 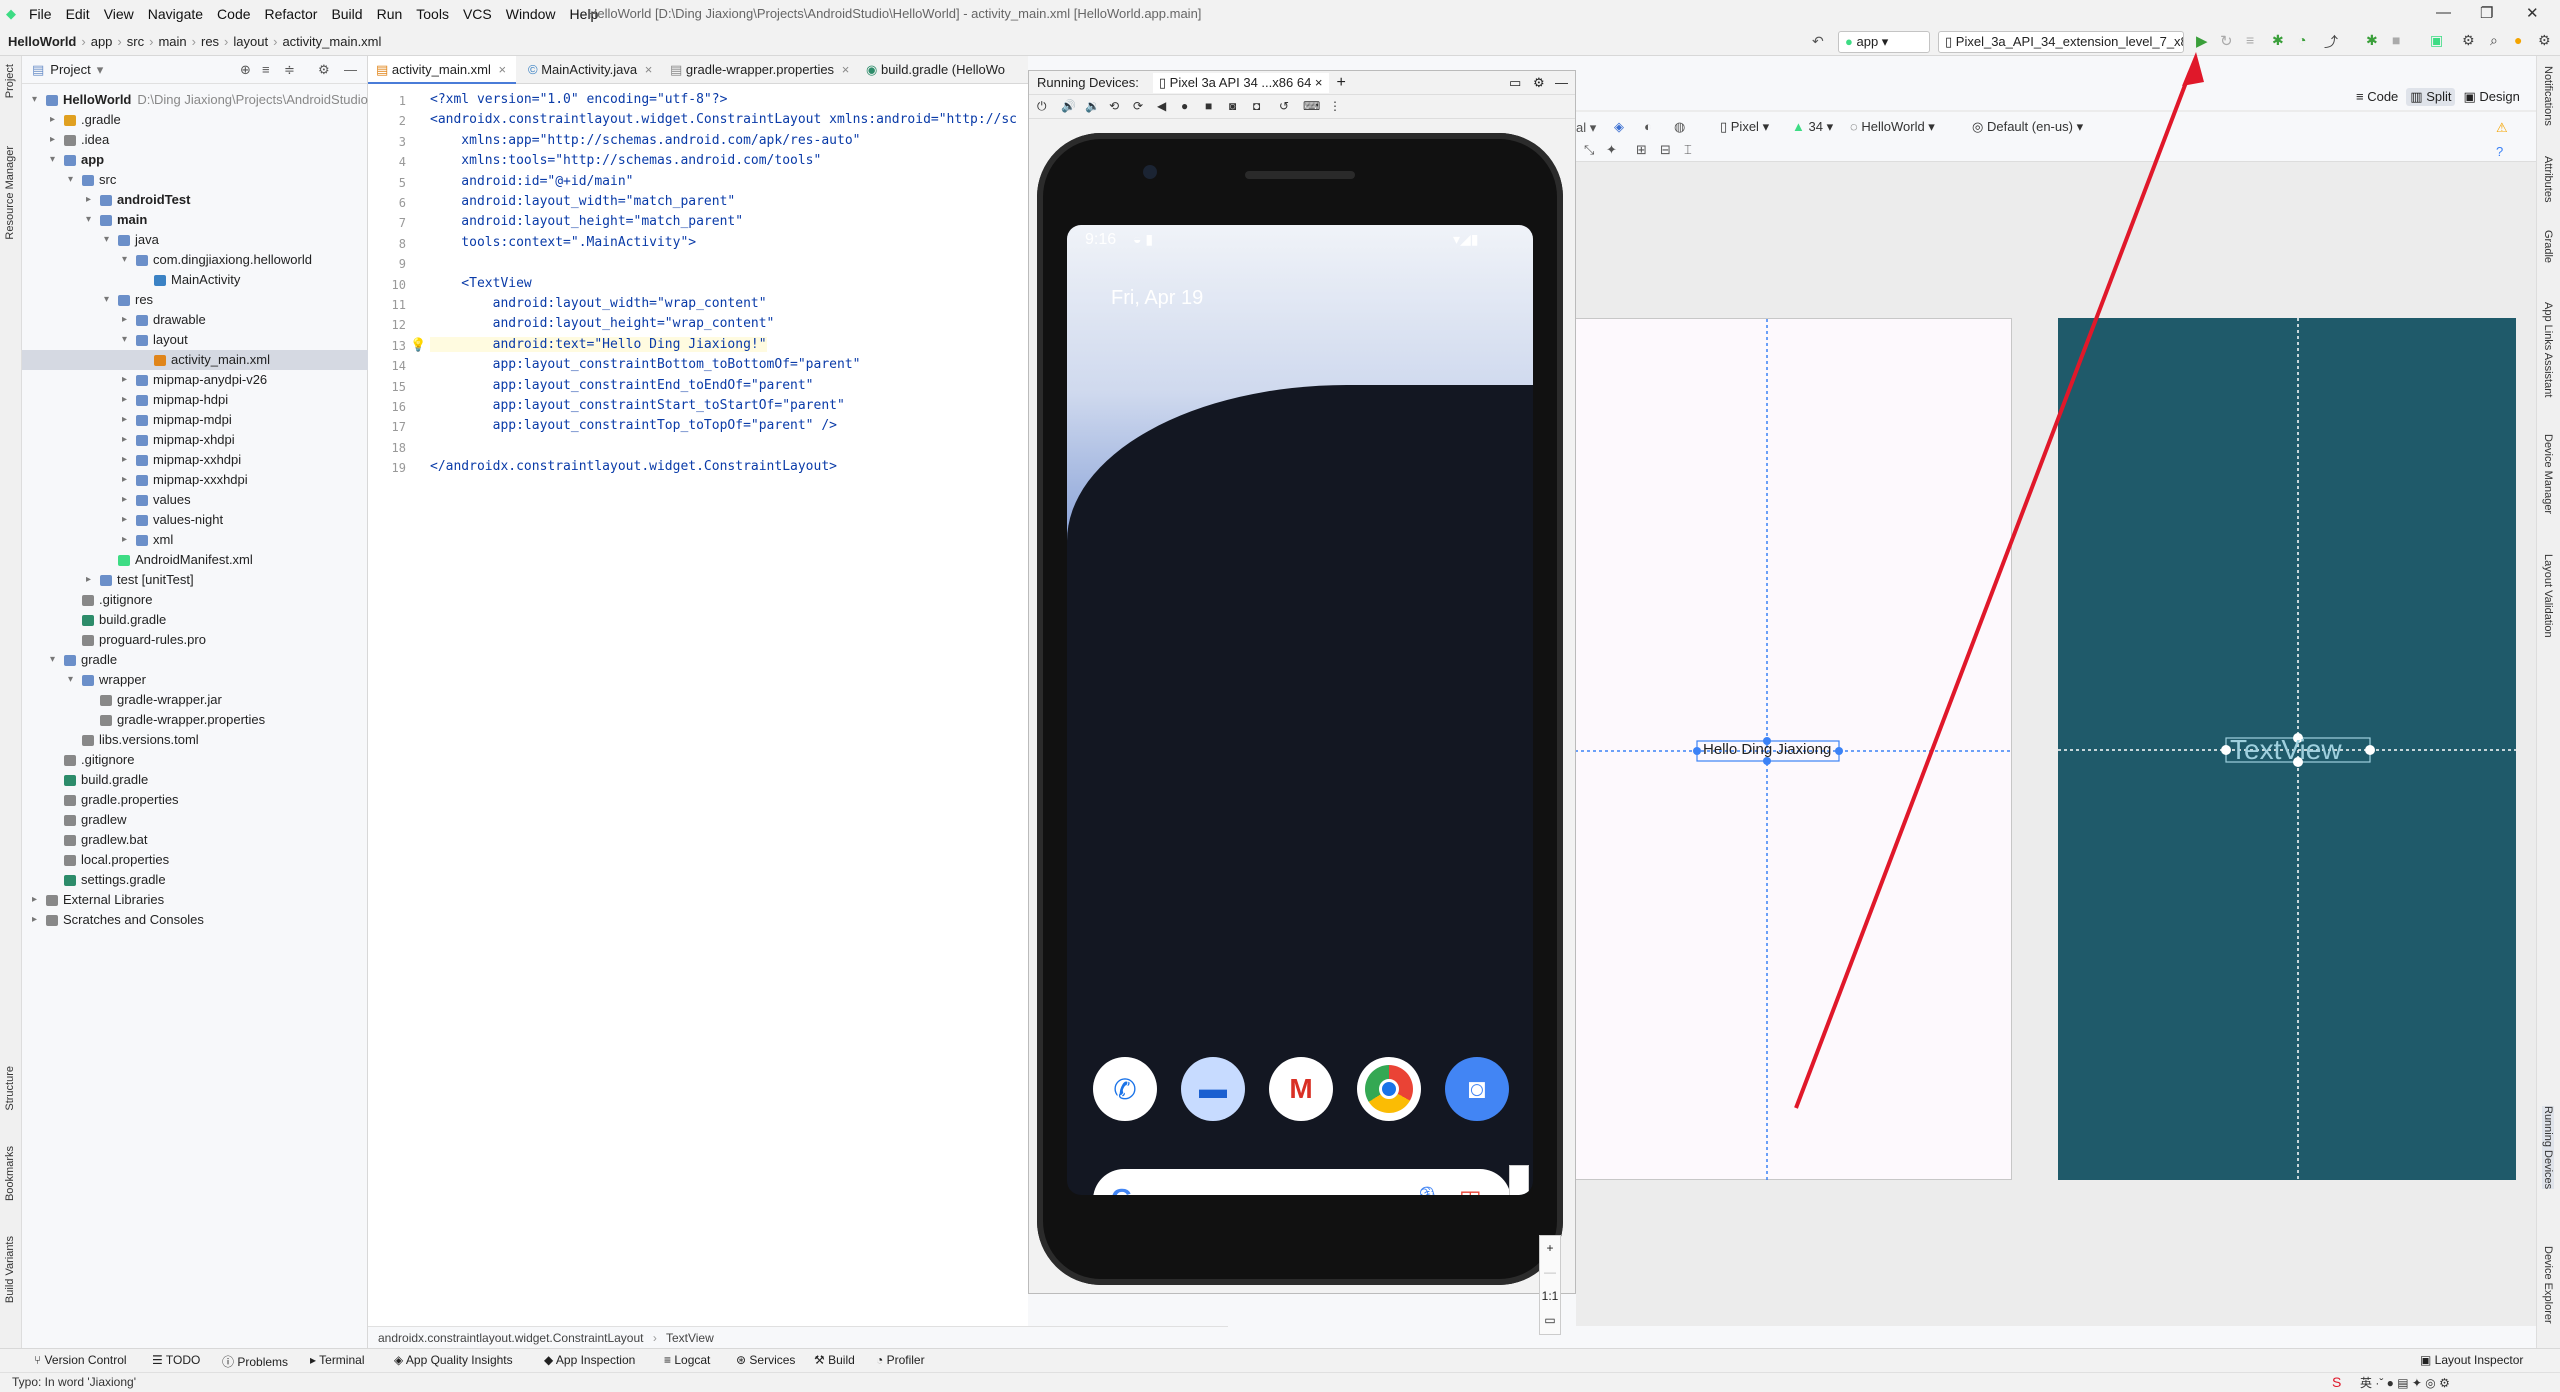 What do you see at coordinates (195, 680) in the screenshot?
I see `tree-item: ▾ wrapper` at bounding box center [195, 680].